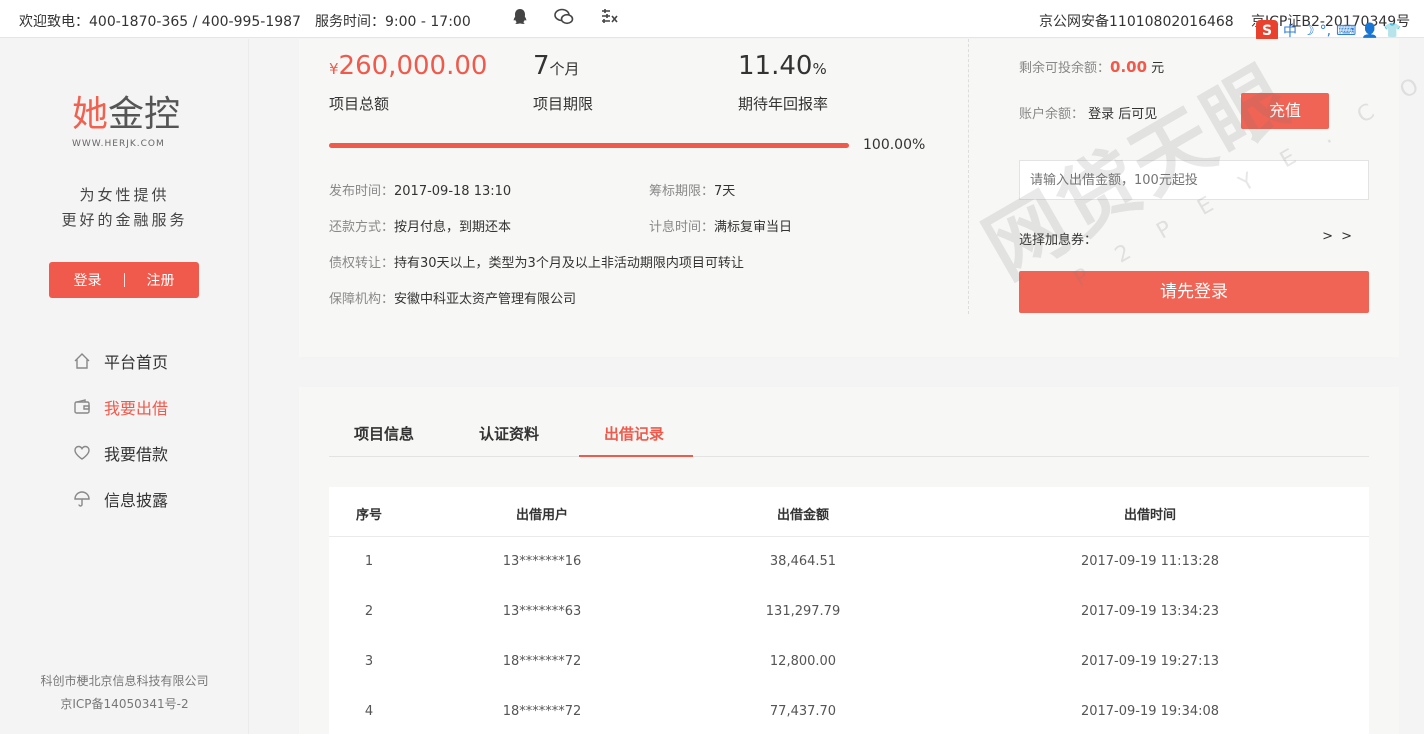 The height and width of the screenshot is (734, 1424). What do you see at coordinates (509, 433) in the screenshot?
I see `tab-certification: 认证资料` at bounding box center [509, 433].